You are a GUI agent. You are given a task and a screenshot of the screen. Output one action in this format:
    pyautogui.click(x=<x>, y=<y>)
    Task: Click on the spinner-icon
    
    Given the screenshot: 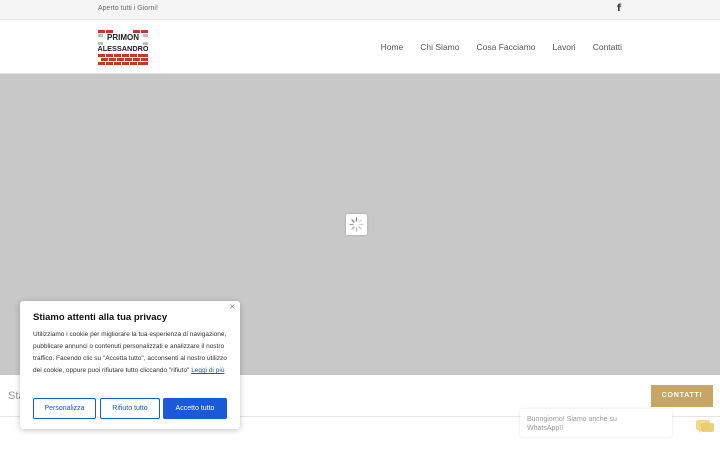 What is the action you would take?
    pyautogui.click(x=356, y=224)
    